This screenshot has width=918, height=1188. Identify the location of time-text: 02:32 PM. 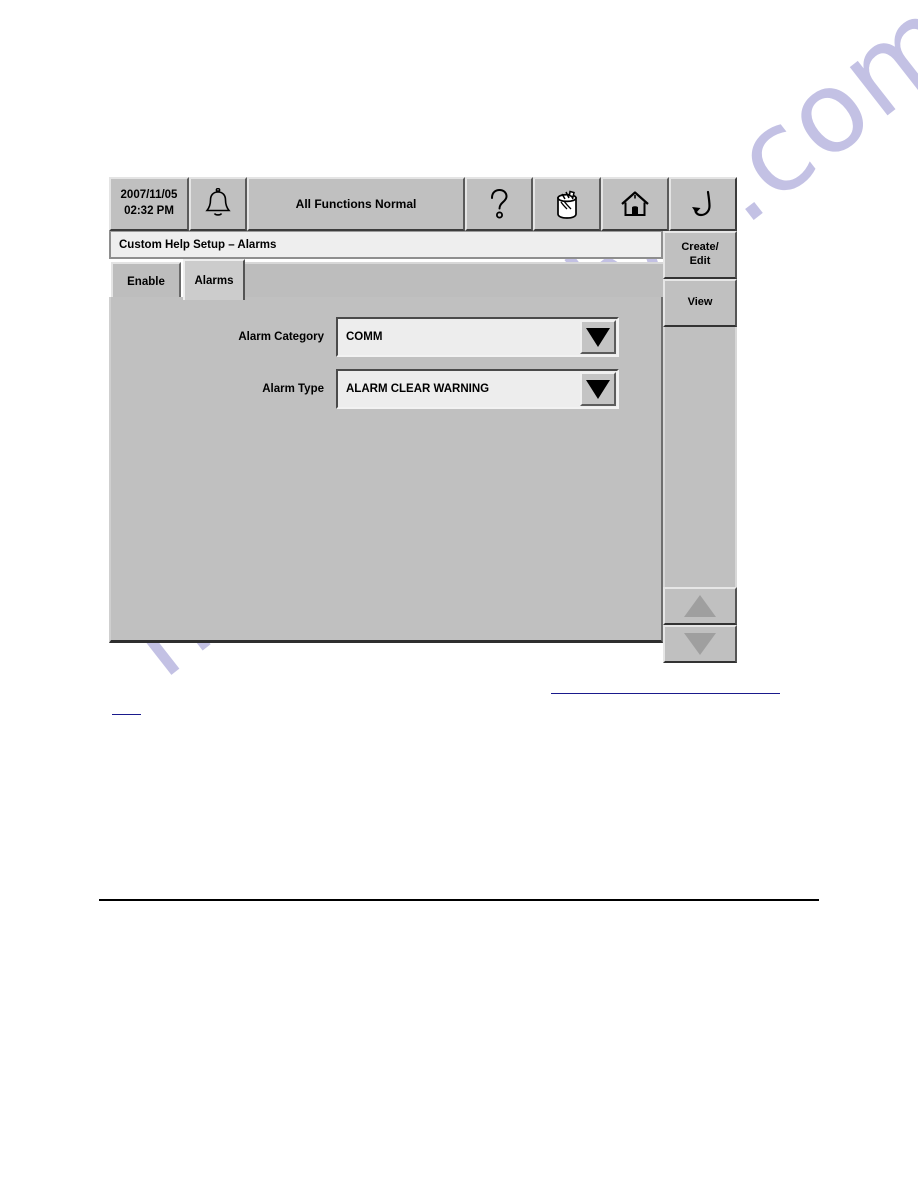
(149, 211).